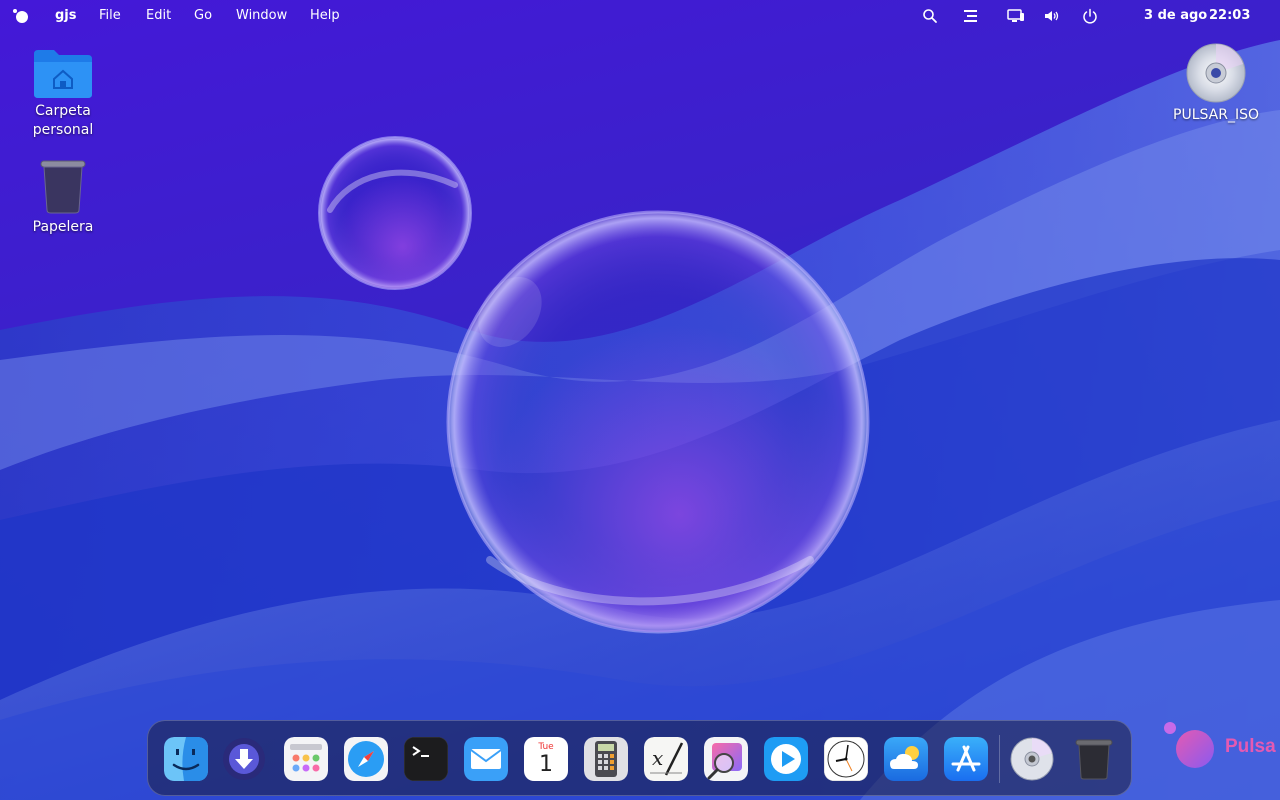  What do you see at coordinates (639, 758) in the screenshot?
I see `dock: Tue 1 x` at bounding box center [639, 758].